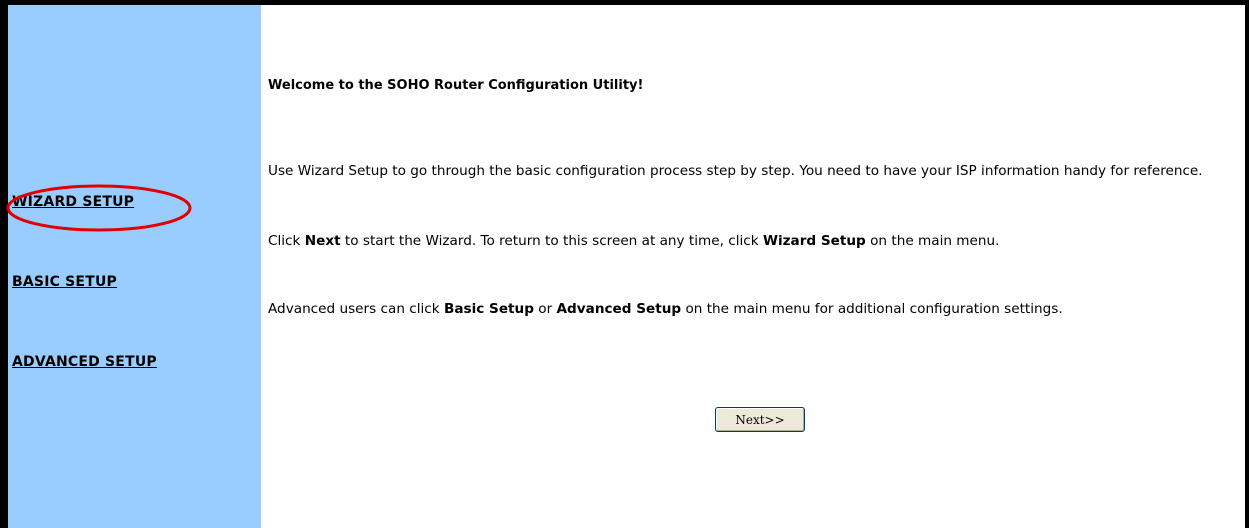 This screenshot has height=528, width=1249. What do you see at coordinates (286, 241) in the screenshot?
I see `instructions-text: Click` at bounding box center [286, 241].